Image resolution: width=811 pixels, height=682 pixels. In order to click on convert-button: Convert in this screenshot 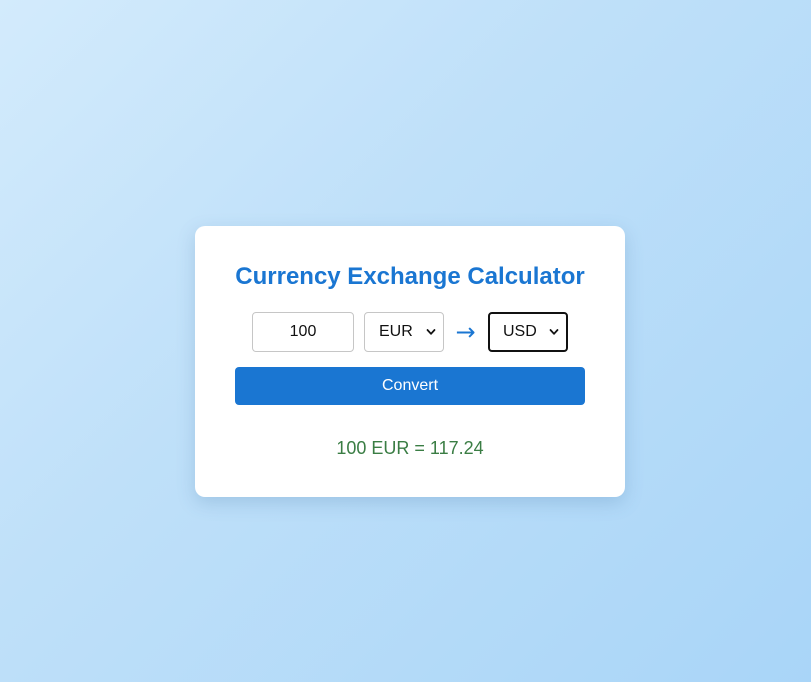, I will do `click(410, 386)`.